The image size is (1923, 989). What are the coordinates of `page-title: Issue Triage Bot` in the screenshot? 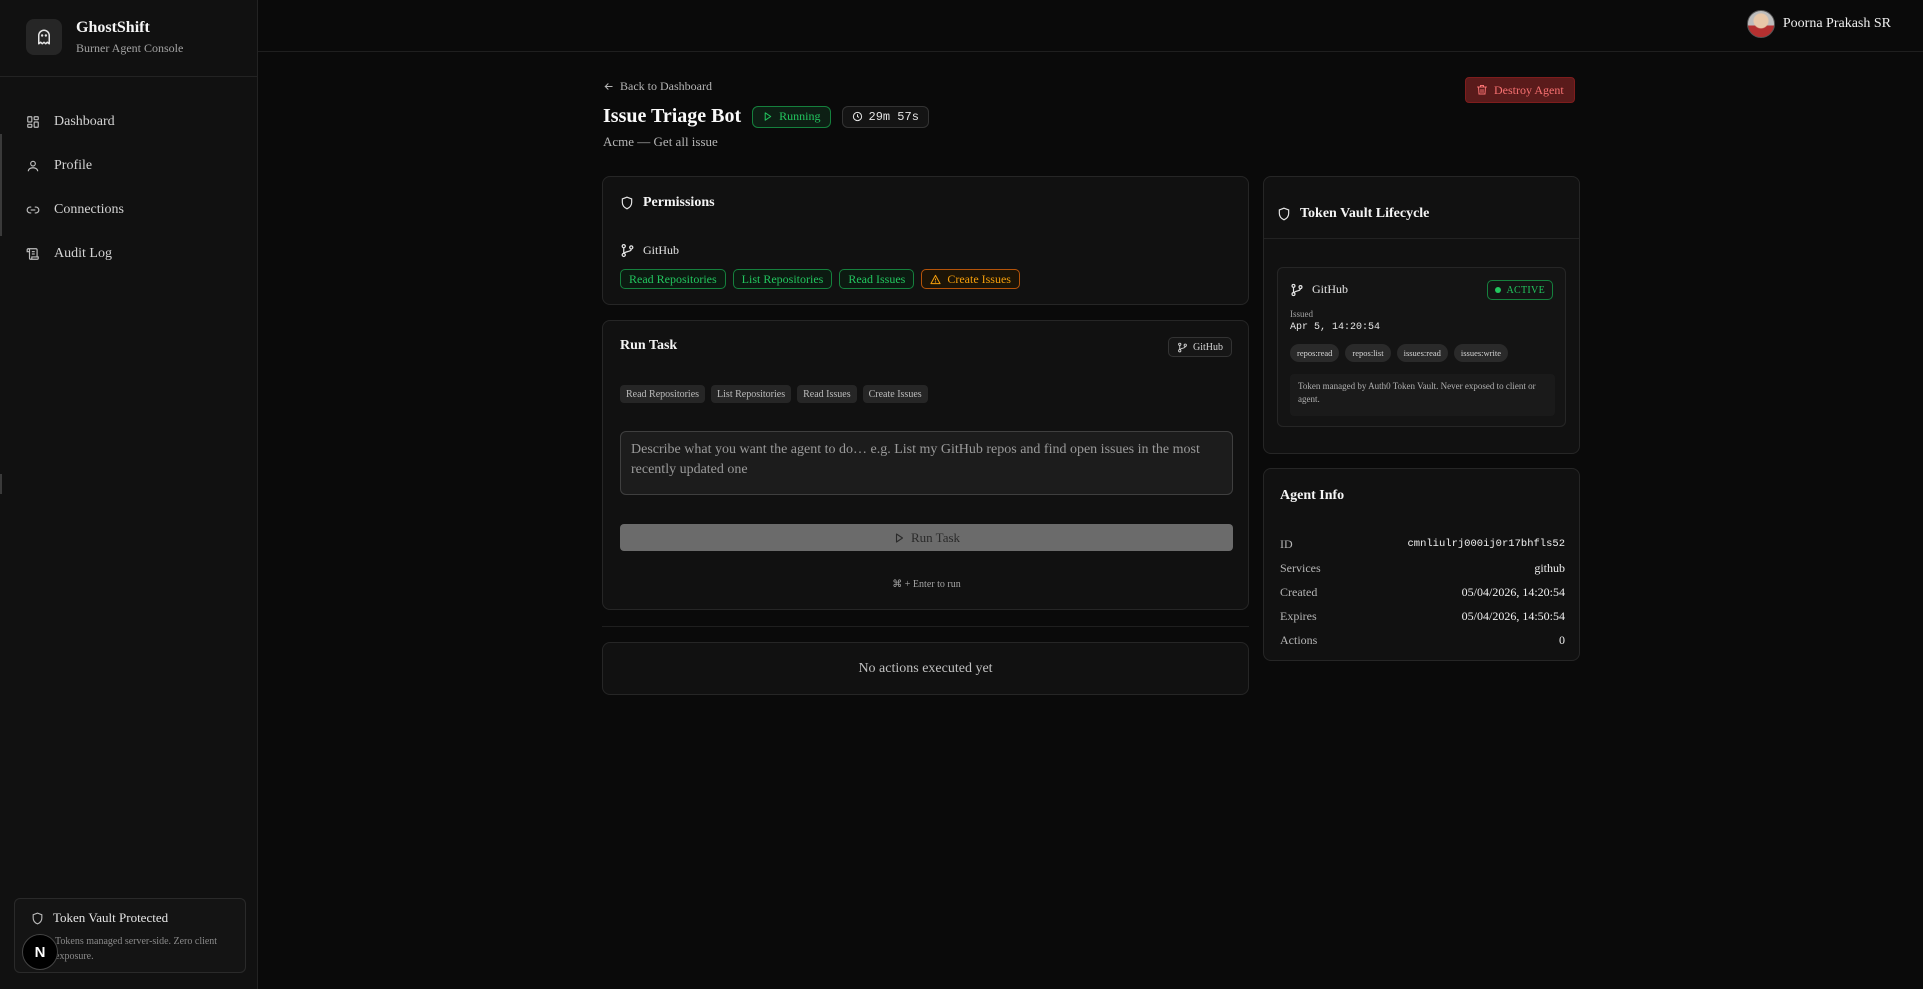 It's located at (672, 116).